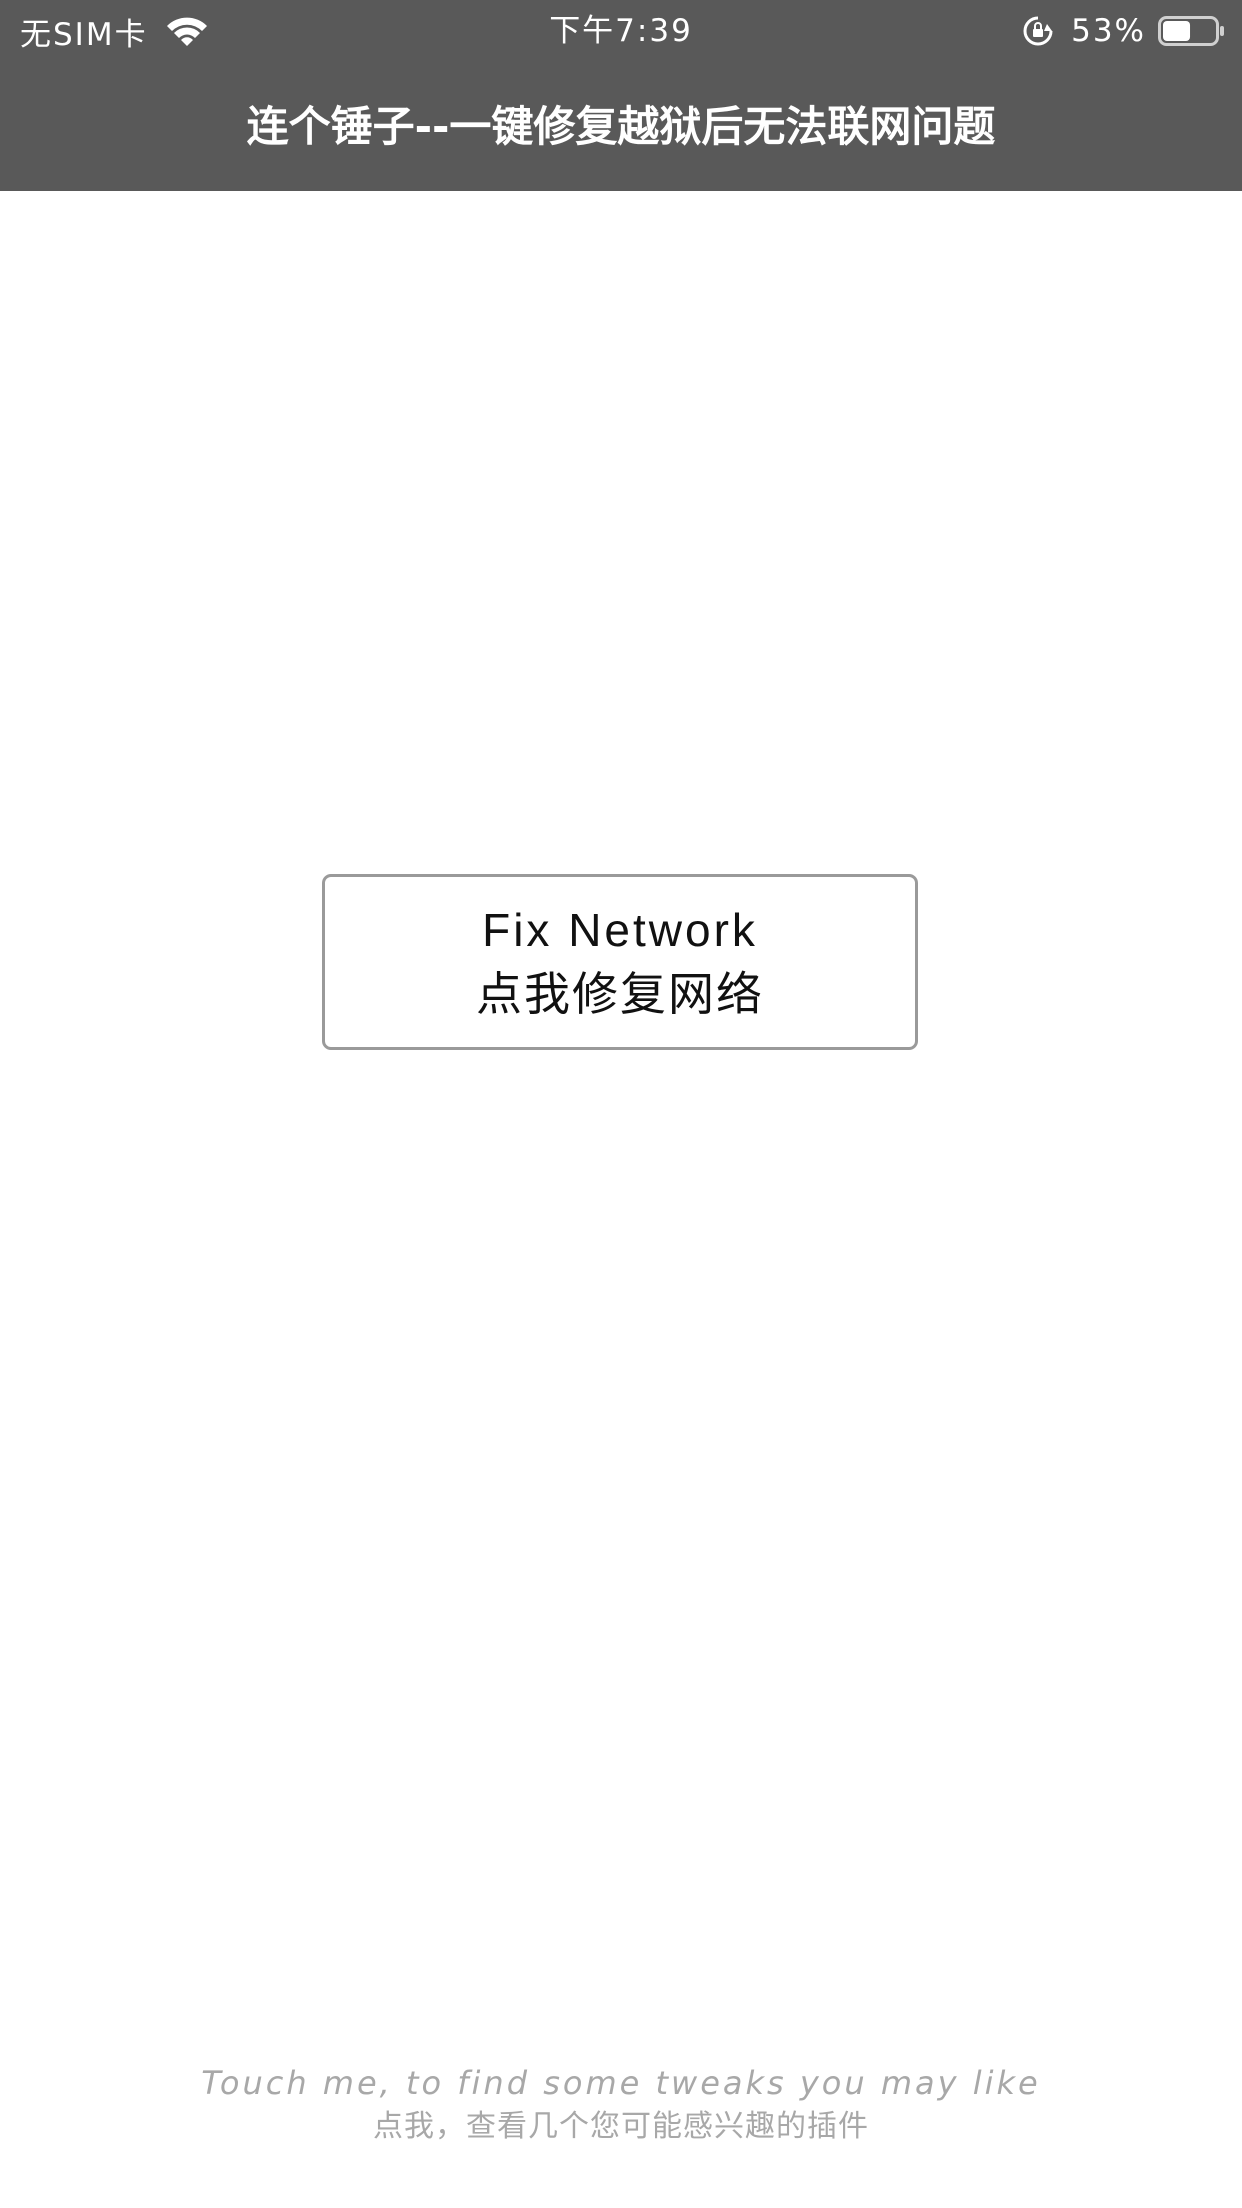 The width and height of the screenshot is (1242, 2208). I want to click on battery-fill, so click(1177, 31).